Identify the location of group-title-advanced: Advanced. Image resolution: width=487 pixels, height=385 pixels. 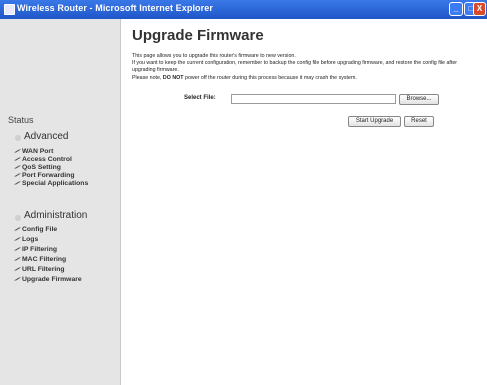
(46, 136).